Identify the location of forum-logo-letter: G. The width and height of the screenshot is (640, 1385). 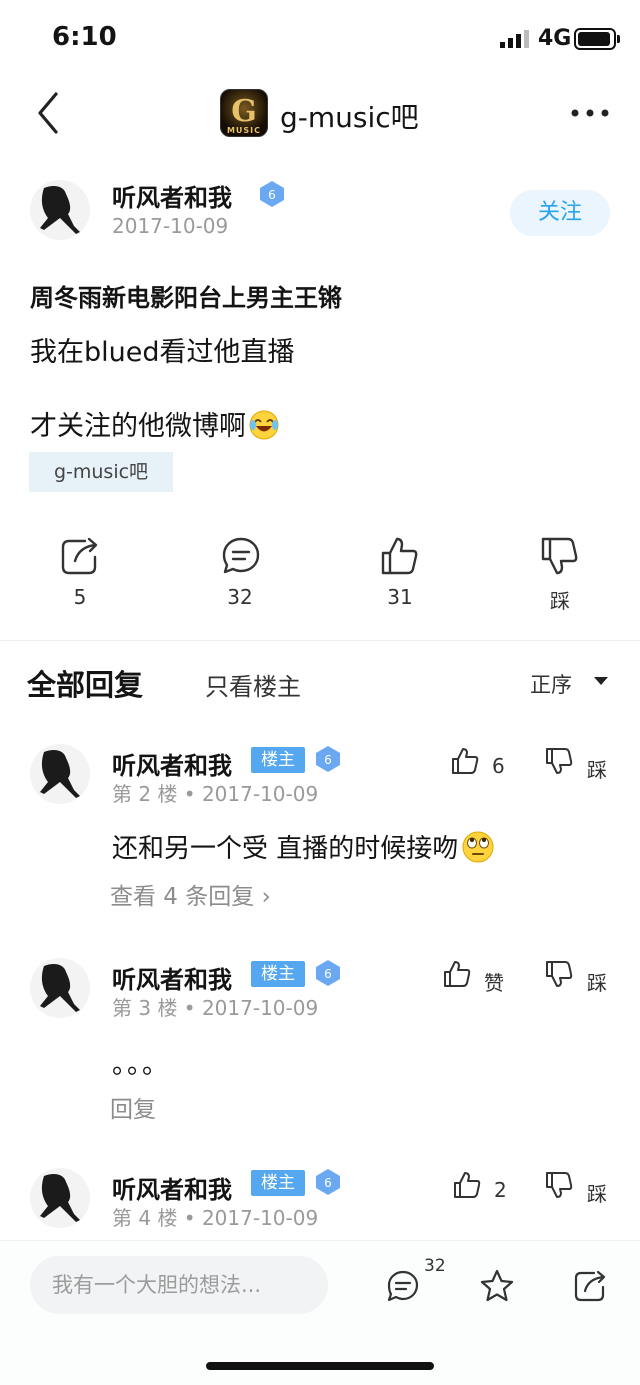
(244, 111).